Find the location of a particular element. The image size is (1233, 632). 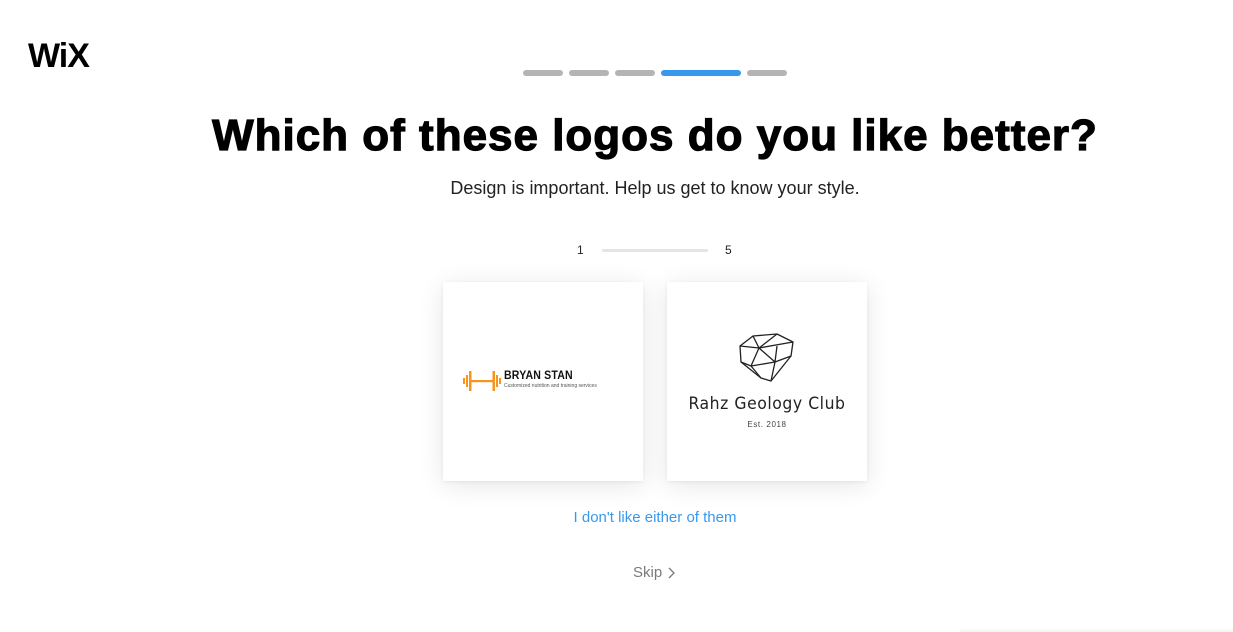

step-4-active is located at coordinates (701, 73).